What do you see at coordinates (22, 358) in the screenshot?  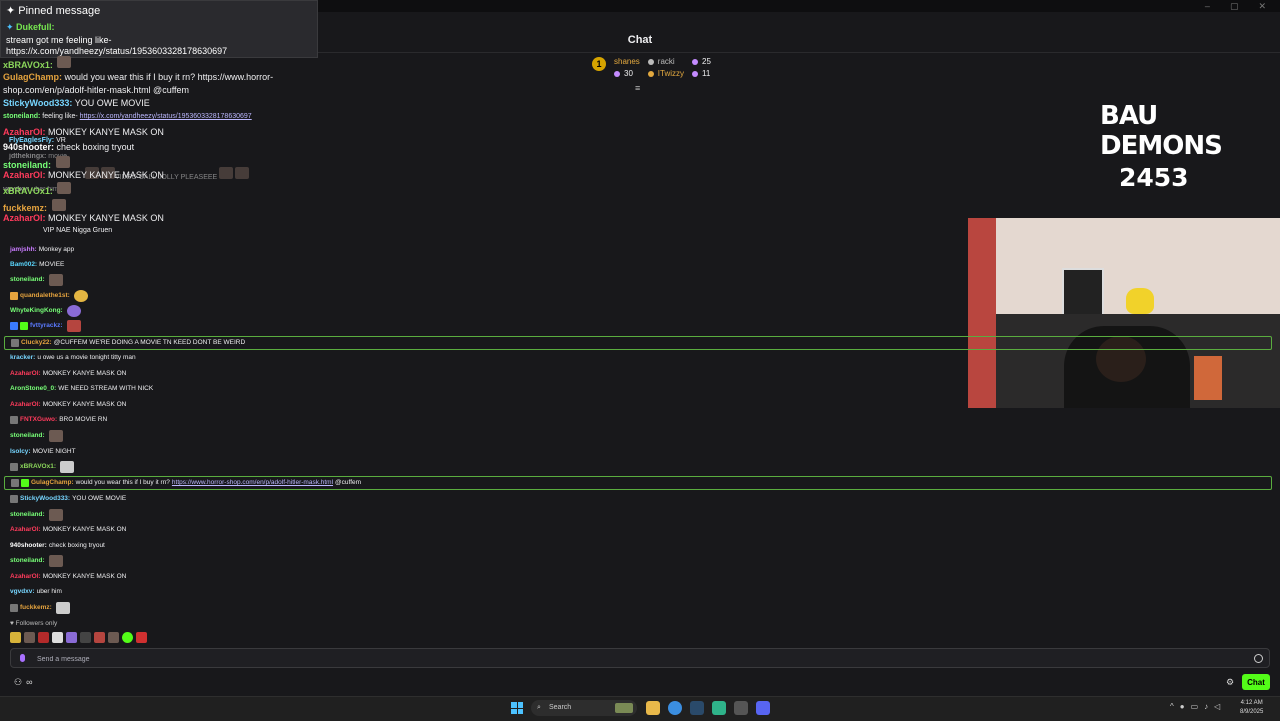 I see `username: kracker:` at bounding box center [22, 358].